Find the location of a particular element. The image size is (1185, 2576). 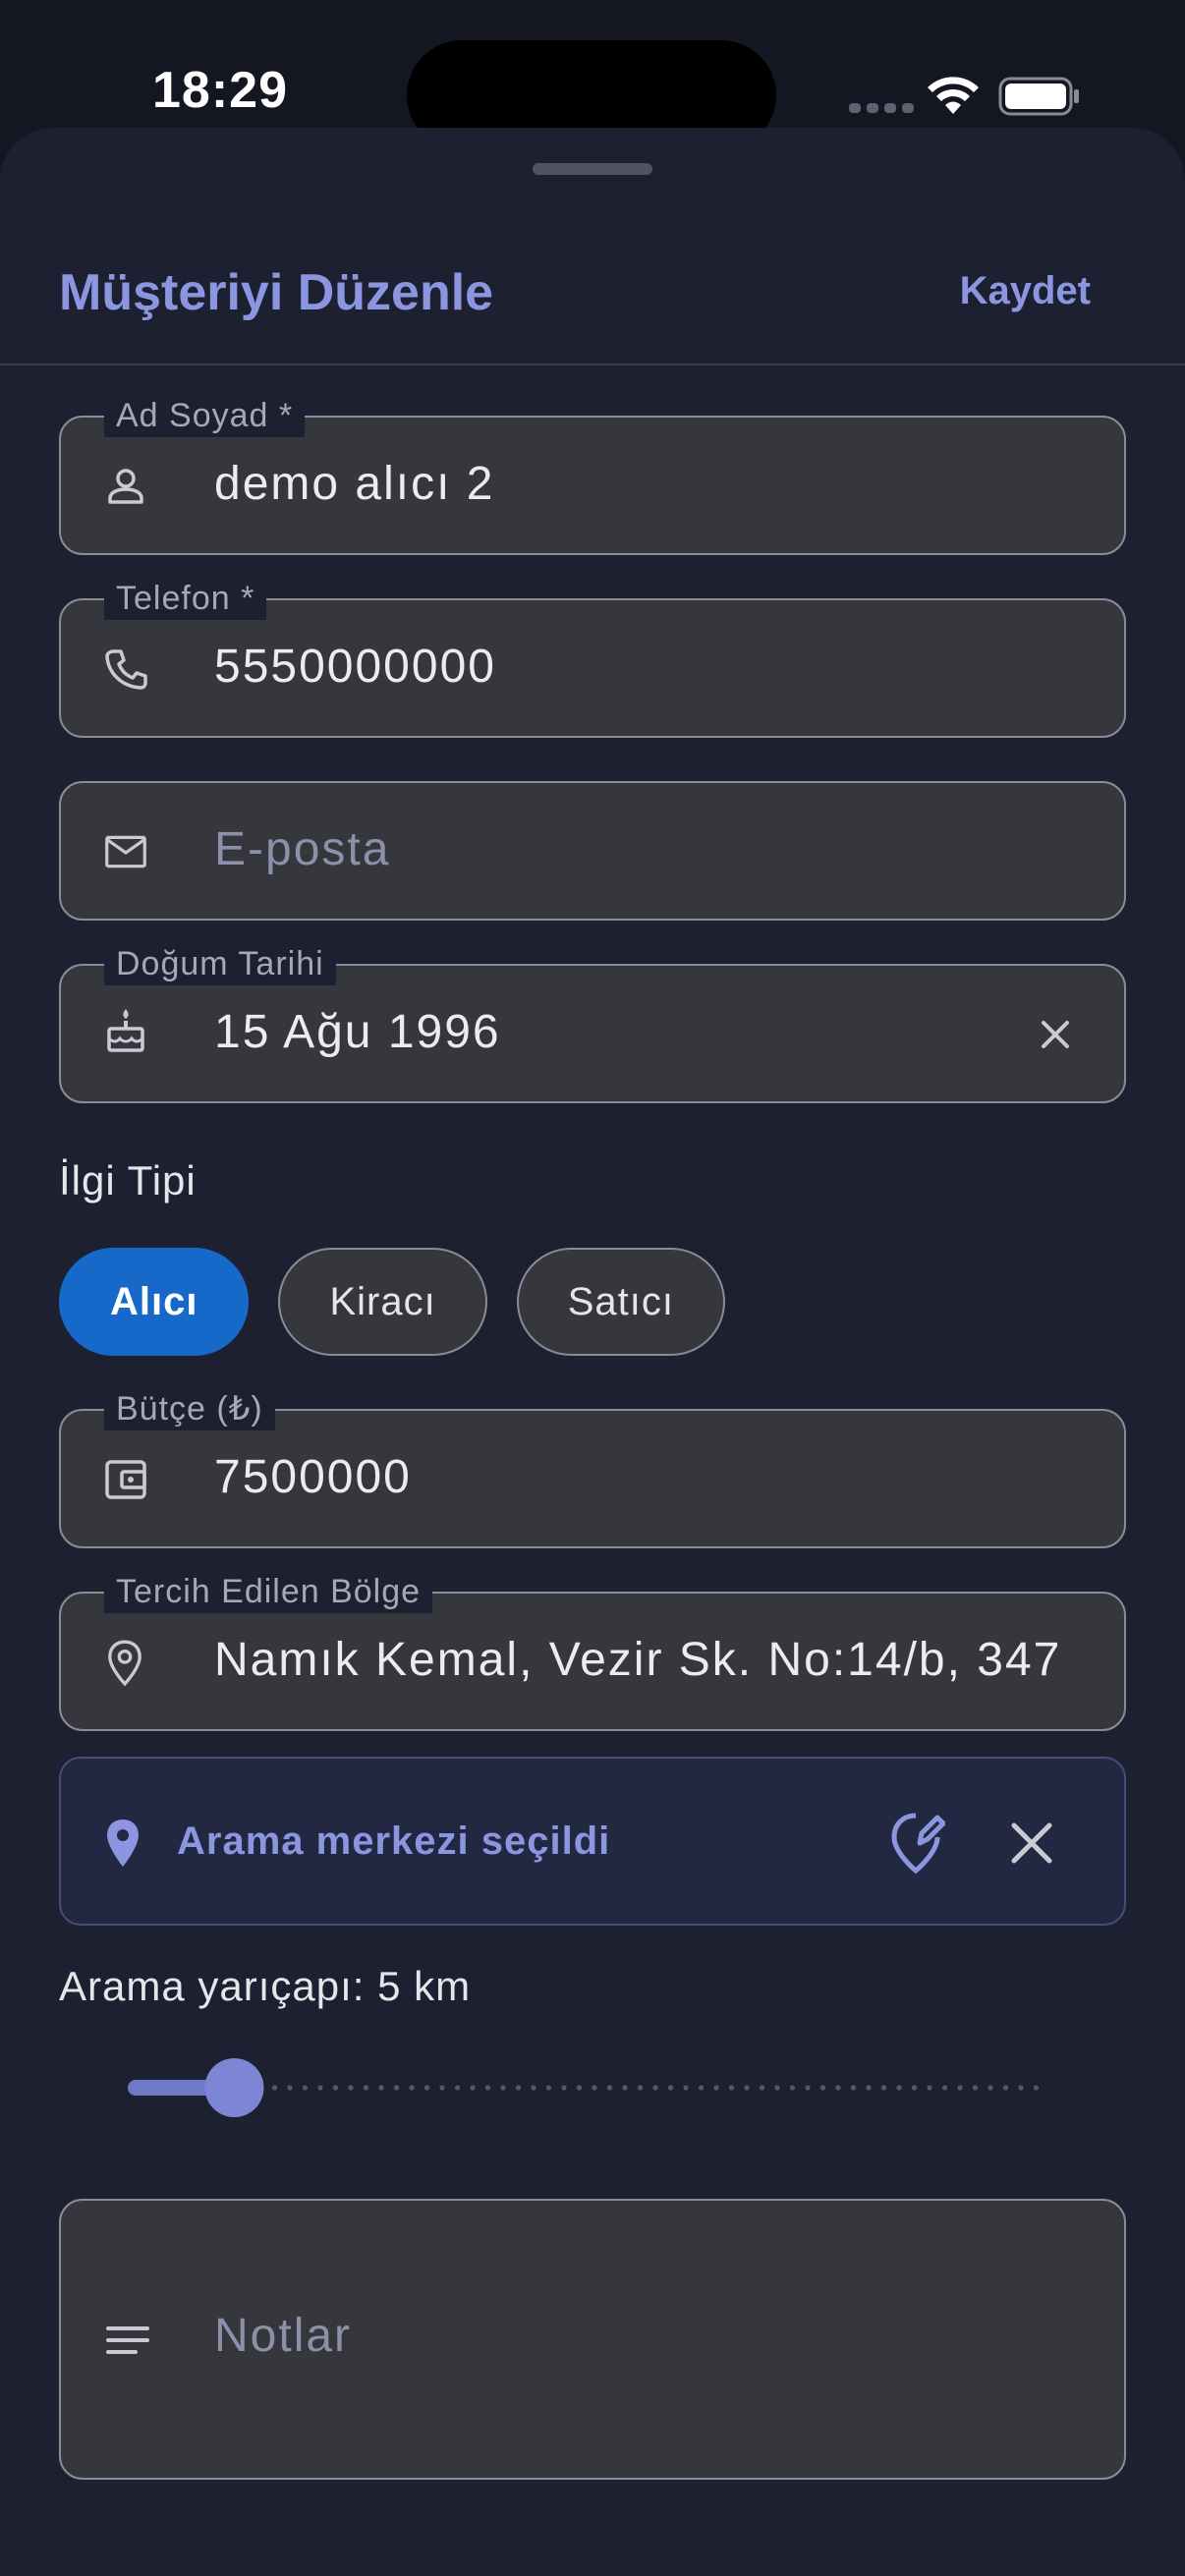

cake-icon is located at coordinates (126, 1030).